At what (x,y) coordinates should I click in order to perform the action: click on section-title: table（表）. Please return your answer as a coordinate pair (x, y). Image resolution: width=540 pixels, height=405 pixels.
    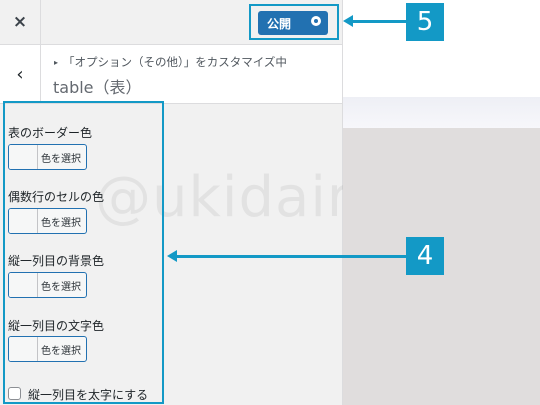
    Looking at the image, I should click on (97, 87).